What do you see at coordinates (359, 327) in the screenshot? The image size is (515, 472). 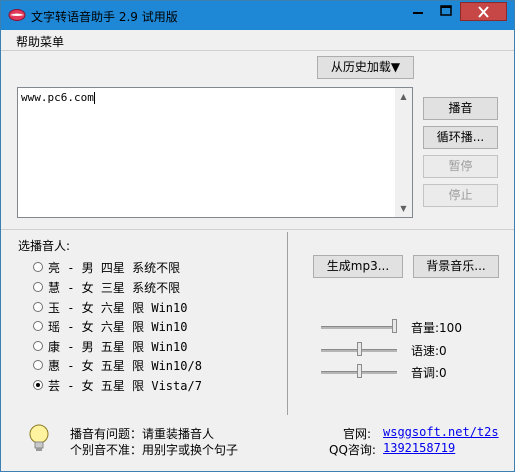 I see `volume-slider-track` at bounding box center [359, 327].